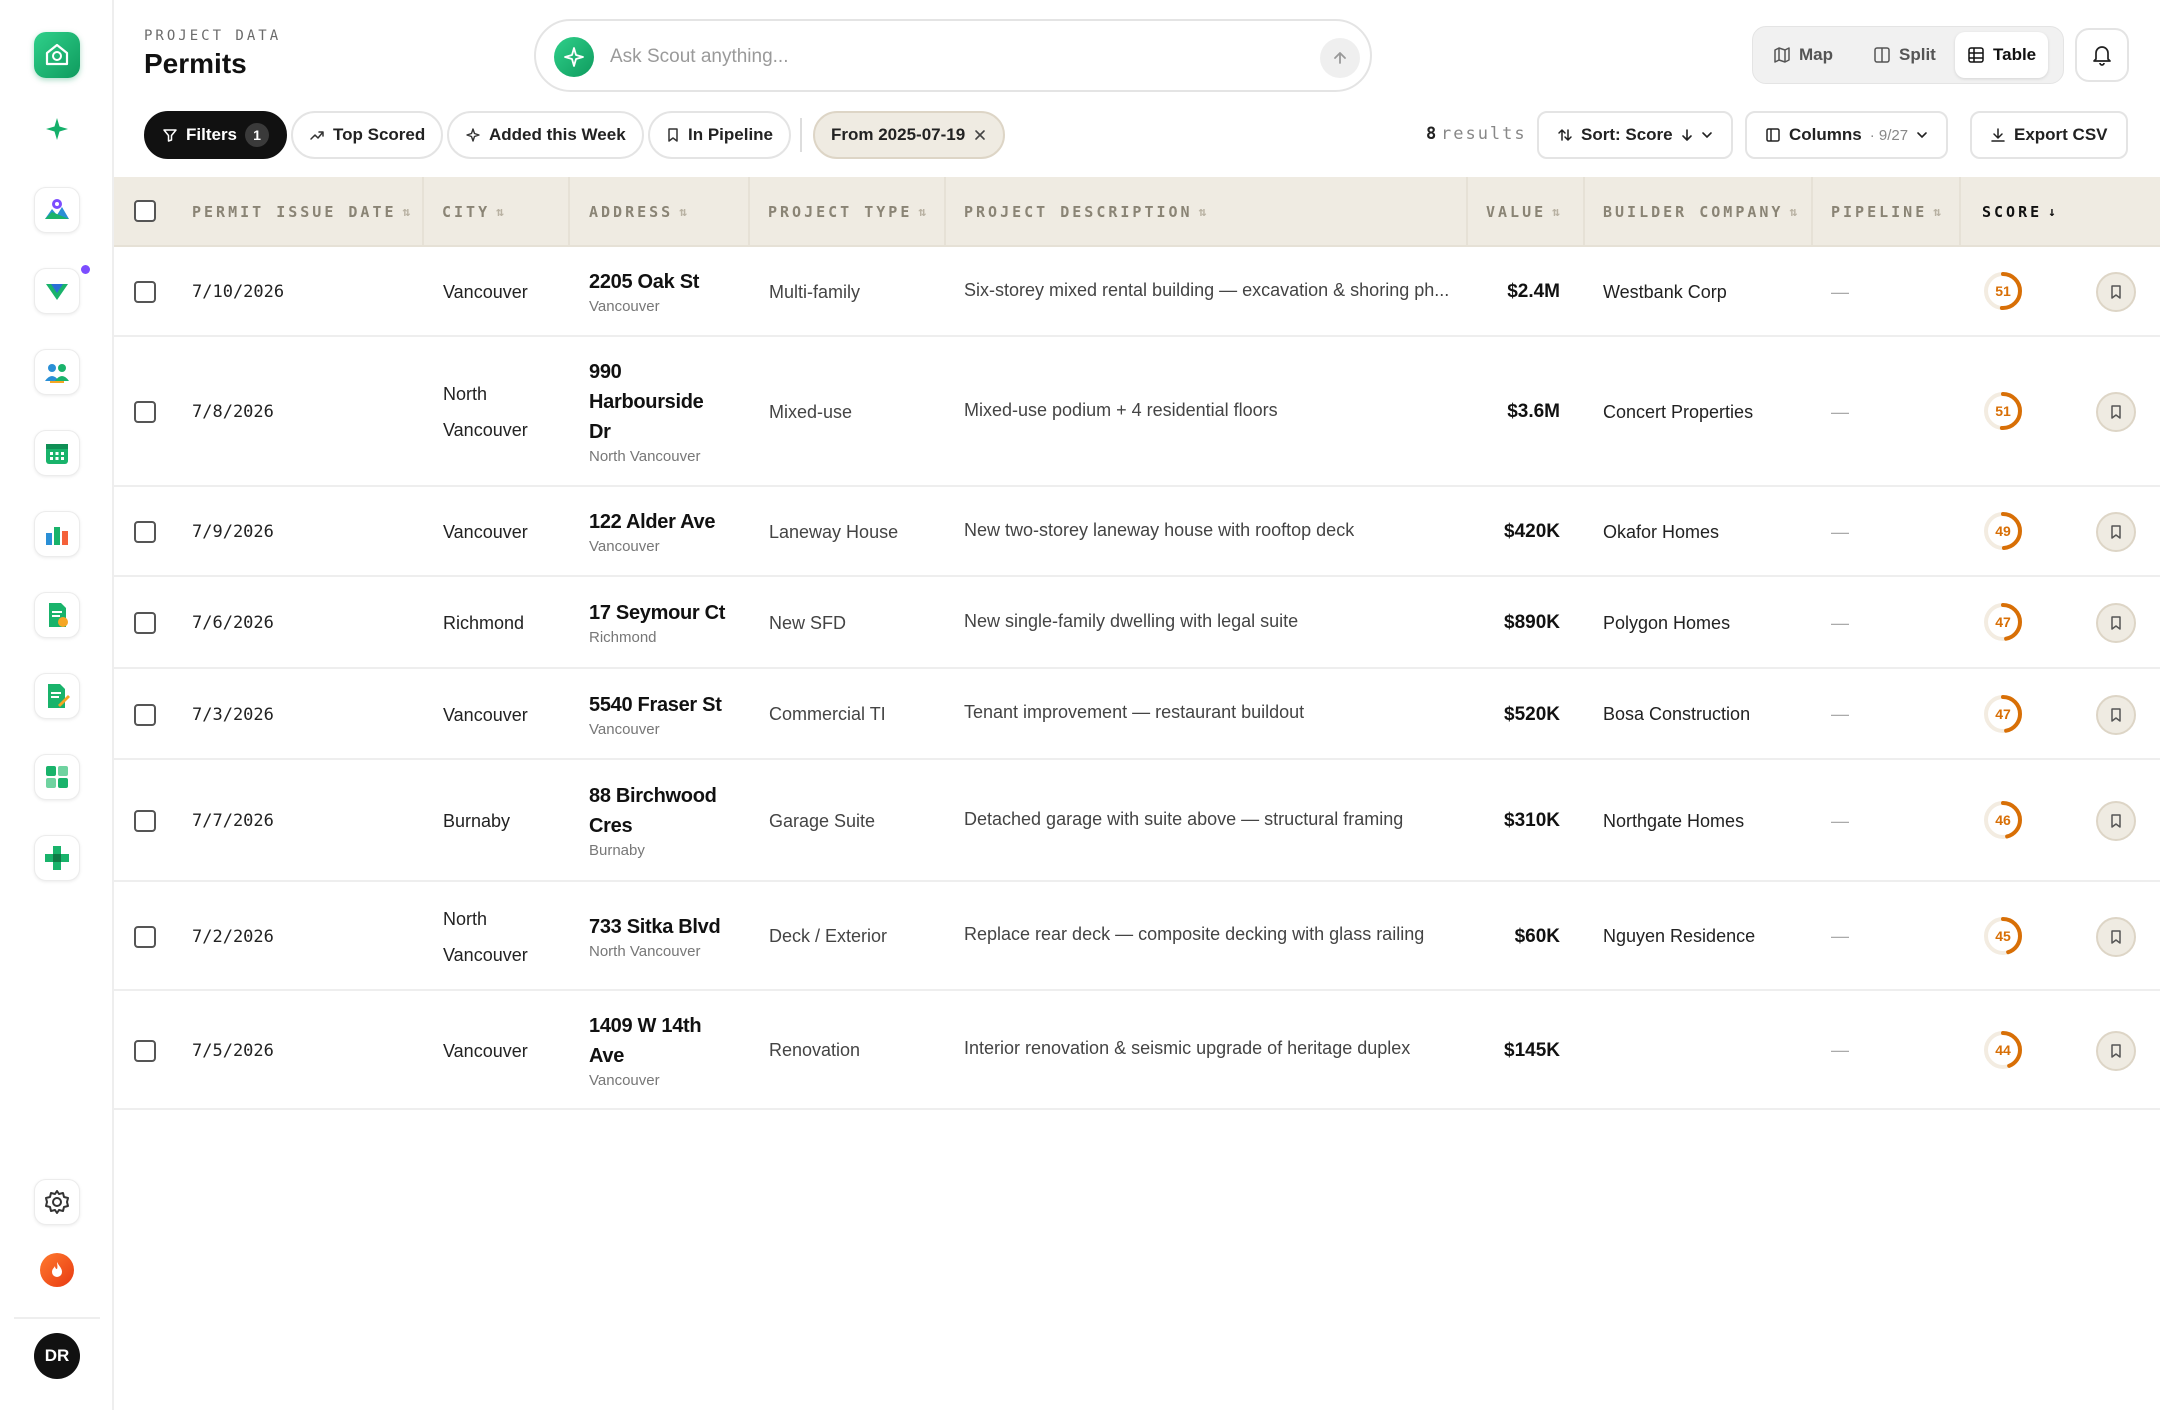 The image size is (2160, 1410). I want to click on address-line: 17 Seymour Ct, so click(657, 613).